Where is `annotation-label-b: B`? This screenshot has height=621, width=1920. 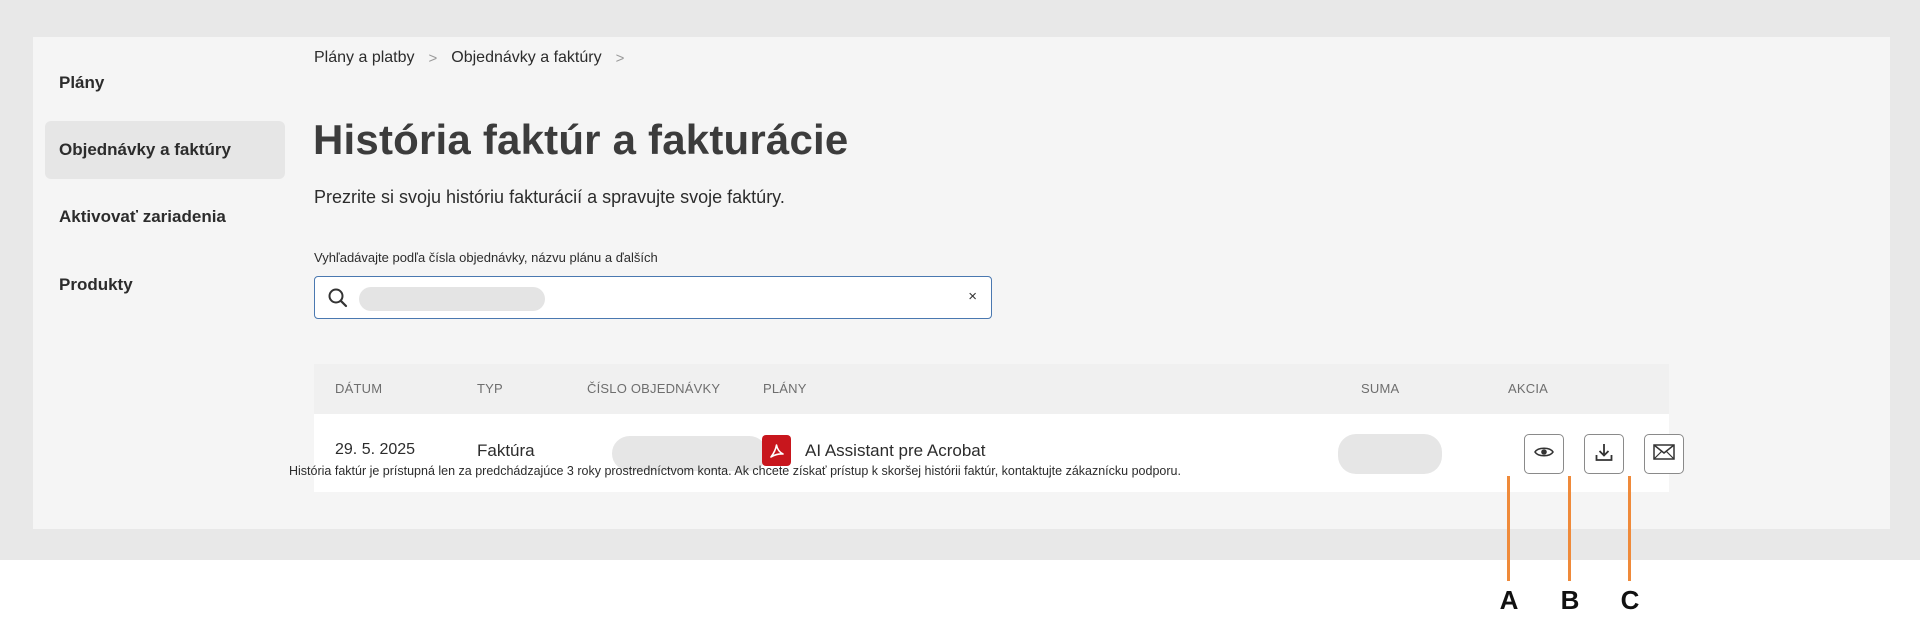
annotation-label-b: B is located at coordinates (1570, 600).